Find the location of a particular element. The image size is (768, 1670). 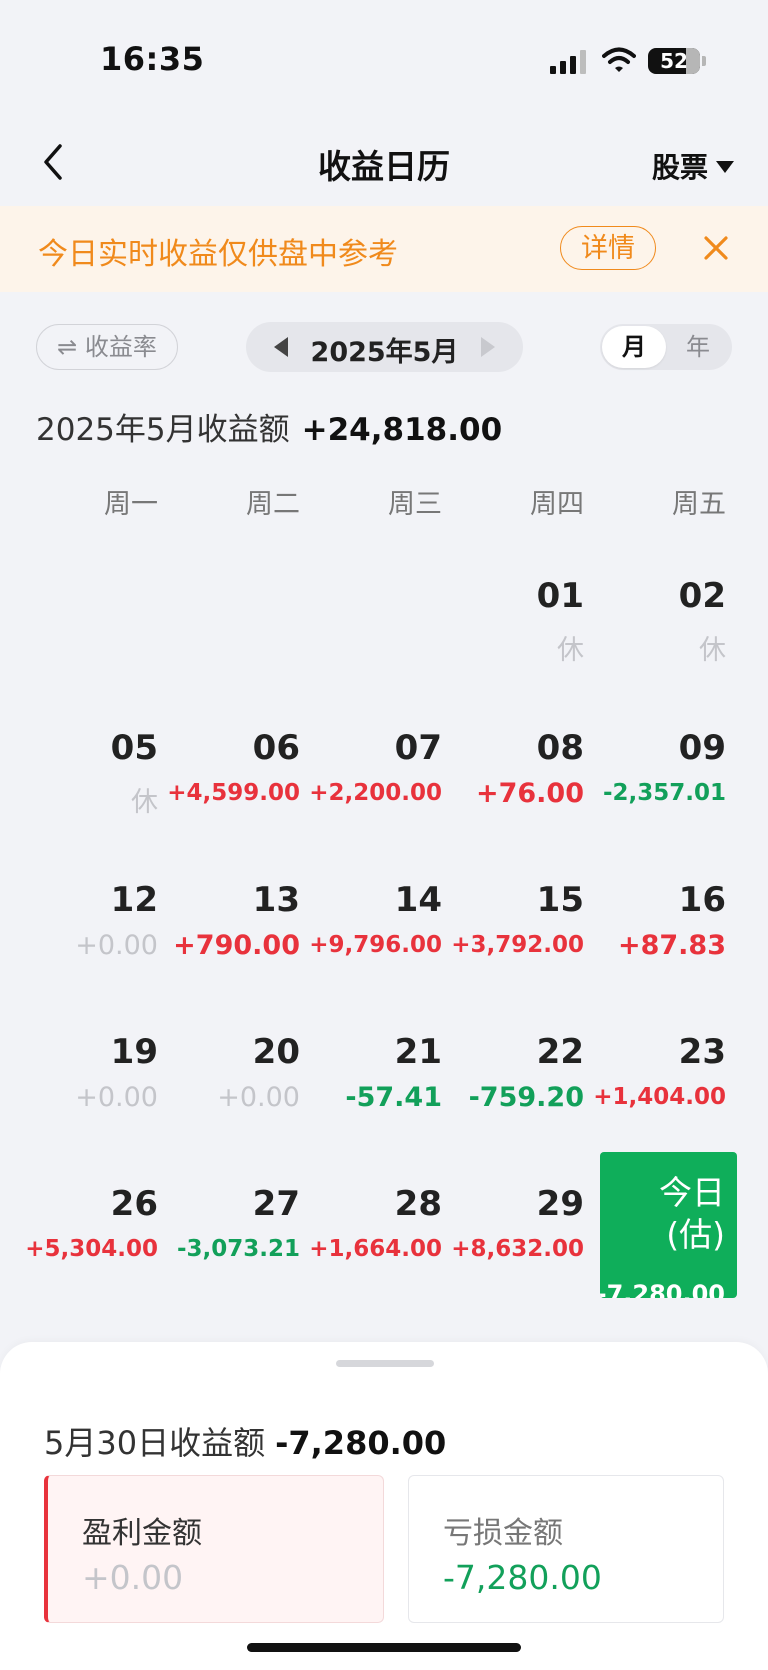

day-number: 23 is located at coordinates (702, 1052).